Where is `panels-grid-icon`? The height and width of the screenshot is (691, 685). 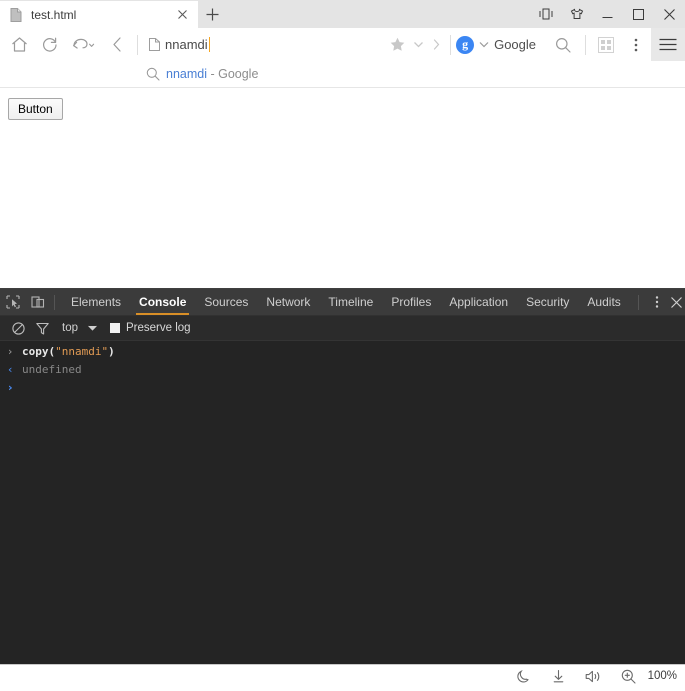
panels-grid-icon is located at coordinates (606, 45).